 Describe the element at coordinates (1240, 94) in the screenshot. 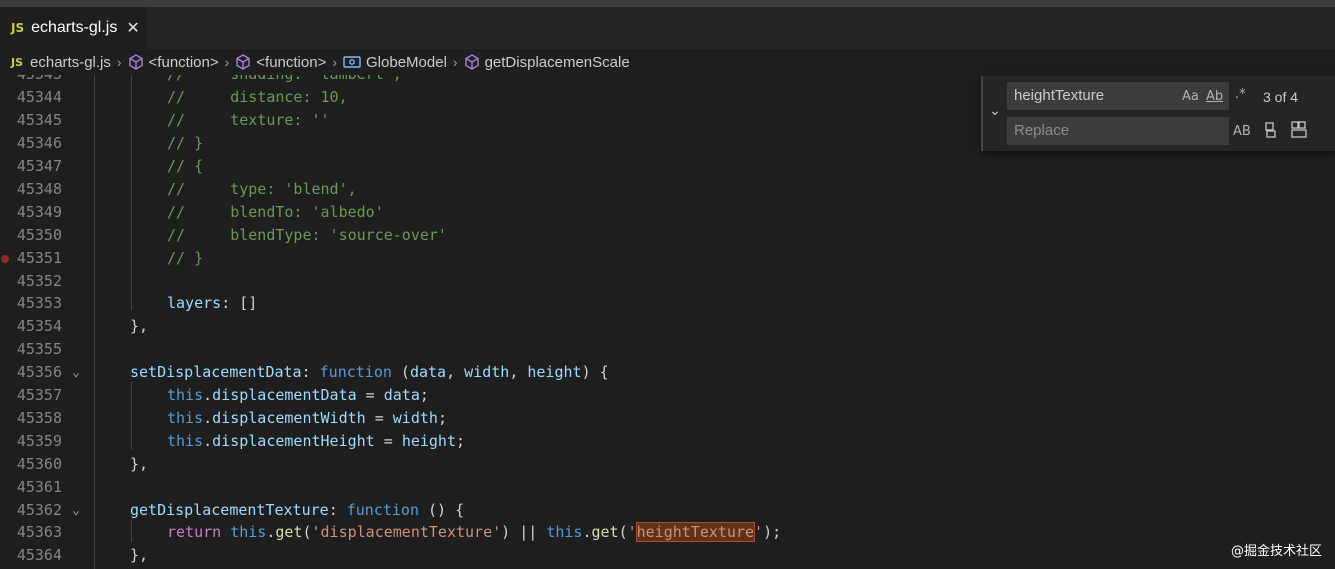

I see `regex-button: .*` at that location.